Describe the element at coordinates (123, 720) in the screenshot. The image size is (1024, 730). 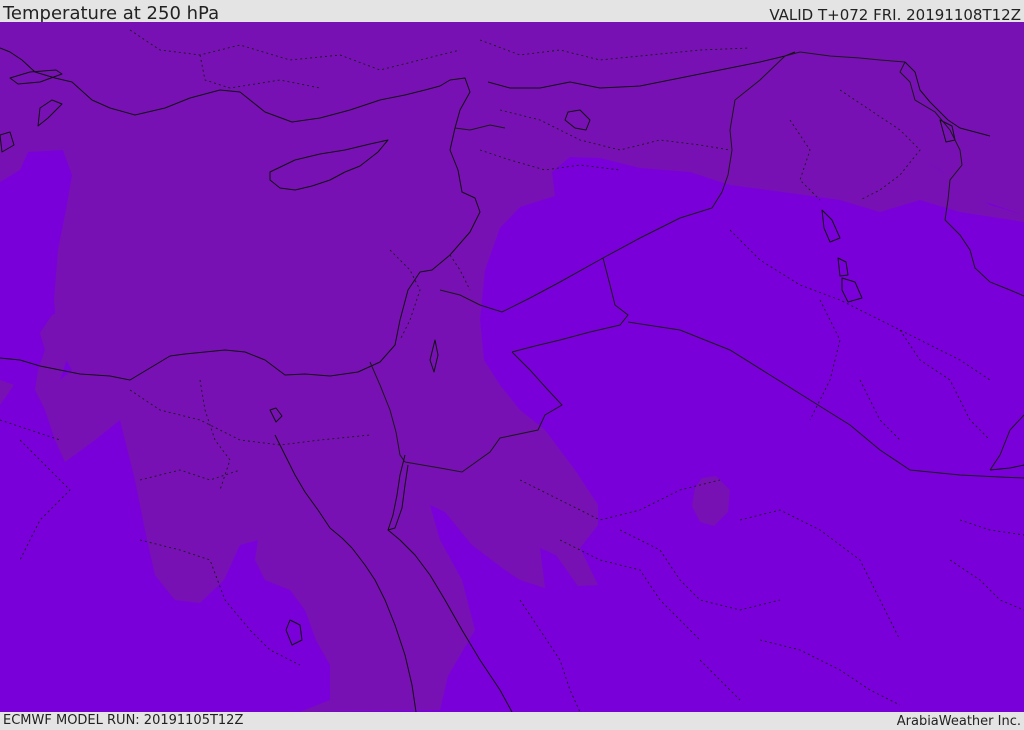
I see `model-run: ECMWF MODEL RUN: 20191105T12Z` at that location.